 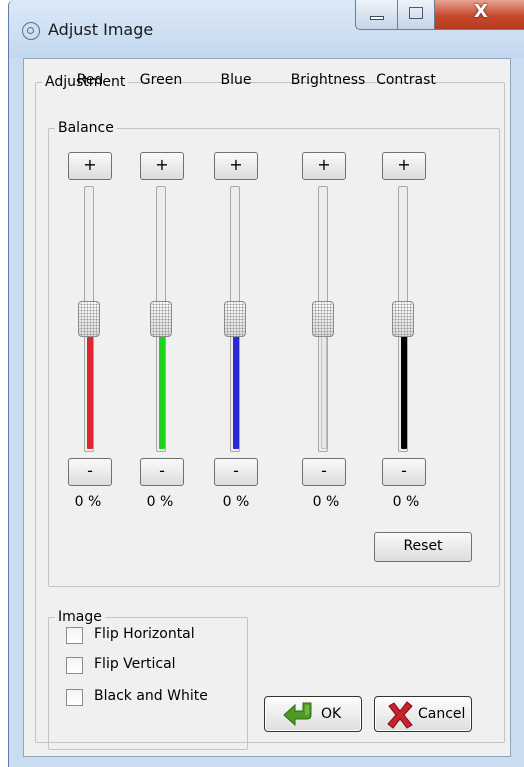 I want to click on image-legend: Image, so click(x=80, y=617).